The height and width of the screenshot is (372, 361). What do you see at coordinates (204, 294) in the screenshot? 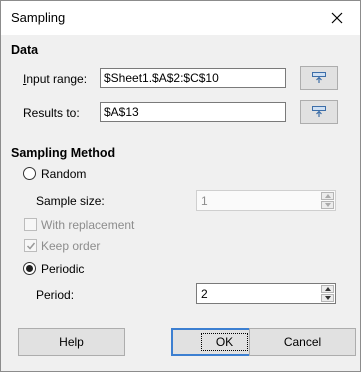
I see `period-value: 2` at bounding box center [204, 294].